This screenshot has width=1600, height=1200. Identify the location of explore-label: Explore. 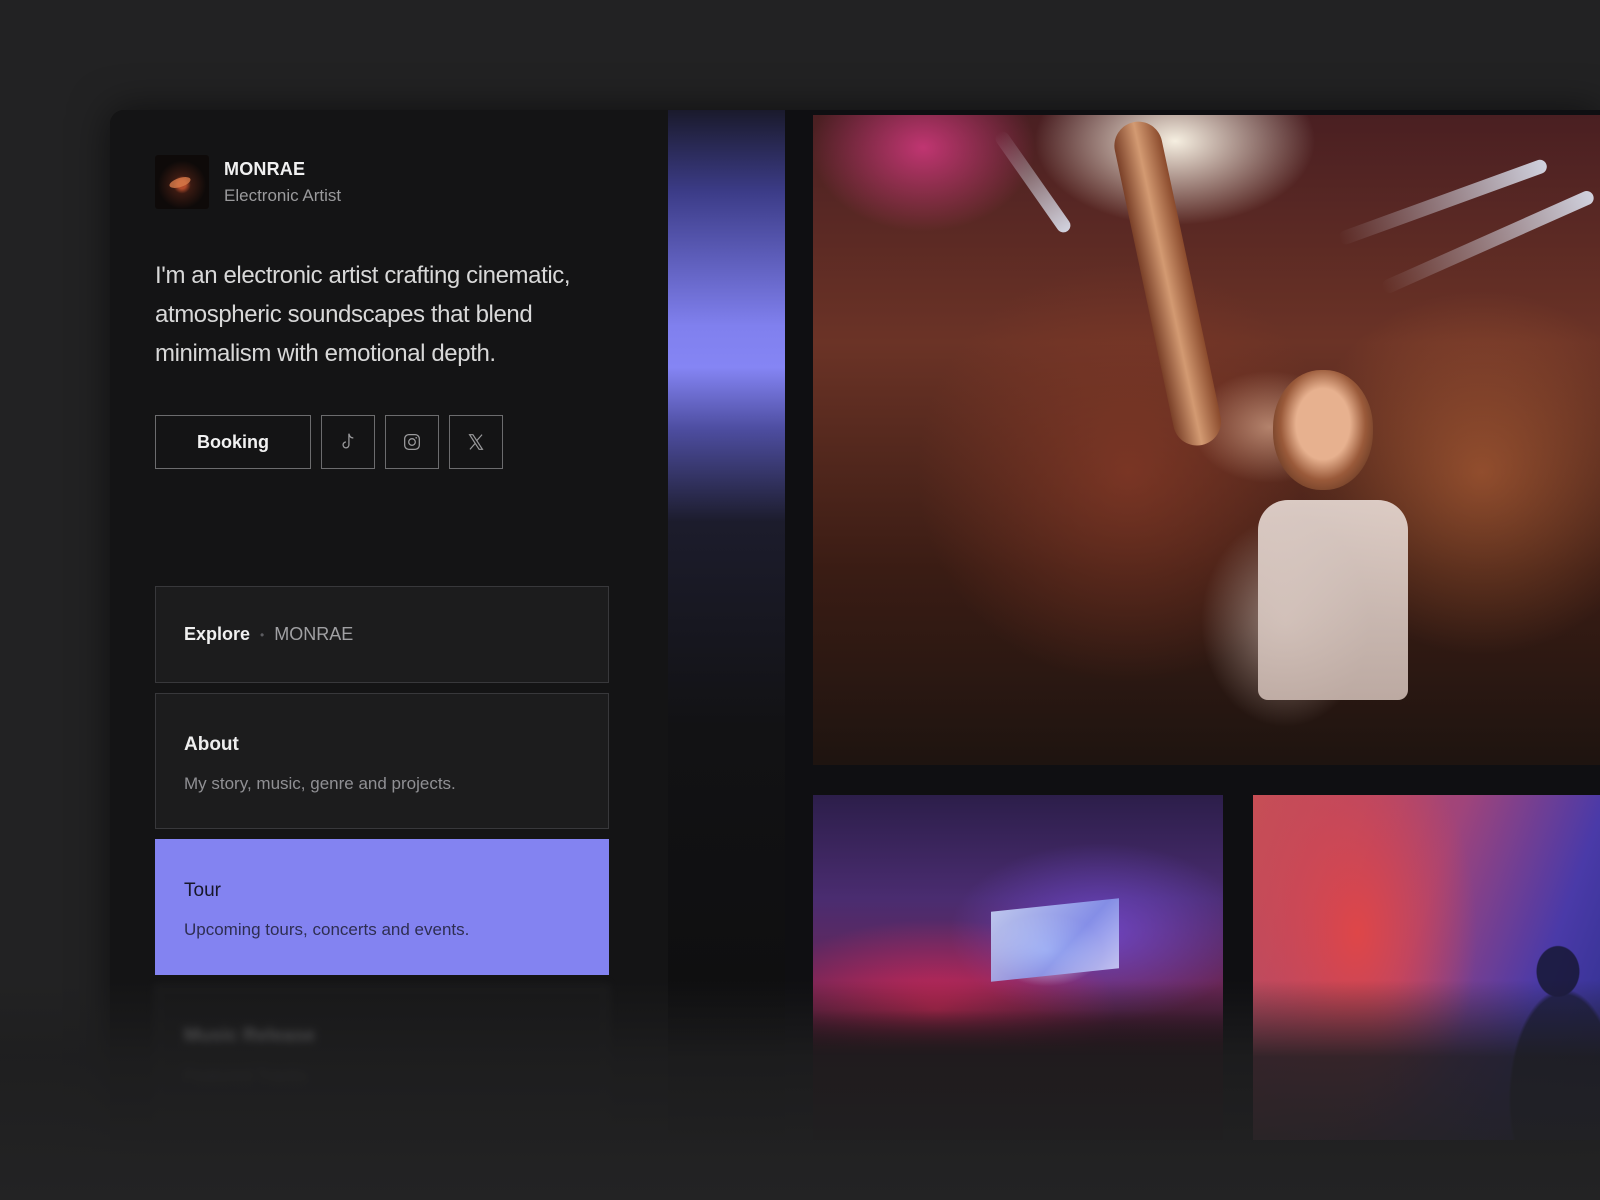
(217, 634).